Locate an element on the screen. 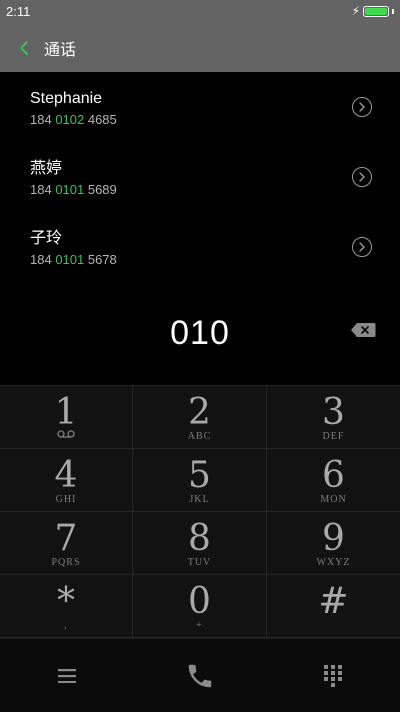 The height and width of the screenshot is (712, 400). key-digit: 2 is located at coordinates (199, 412).